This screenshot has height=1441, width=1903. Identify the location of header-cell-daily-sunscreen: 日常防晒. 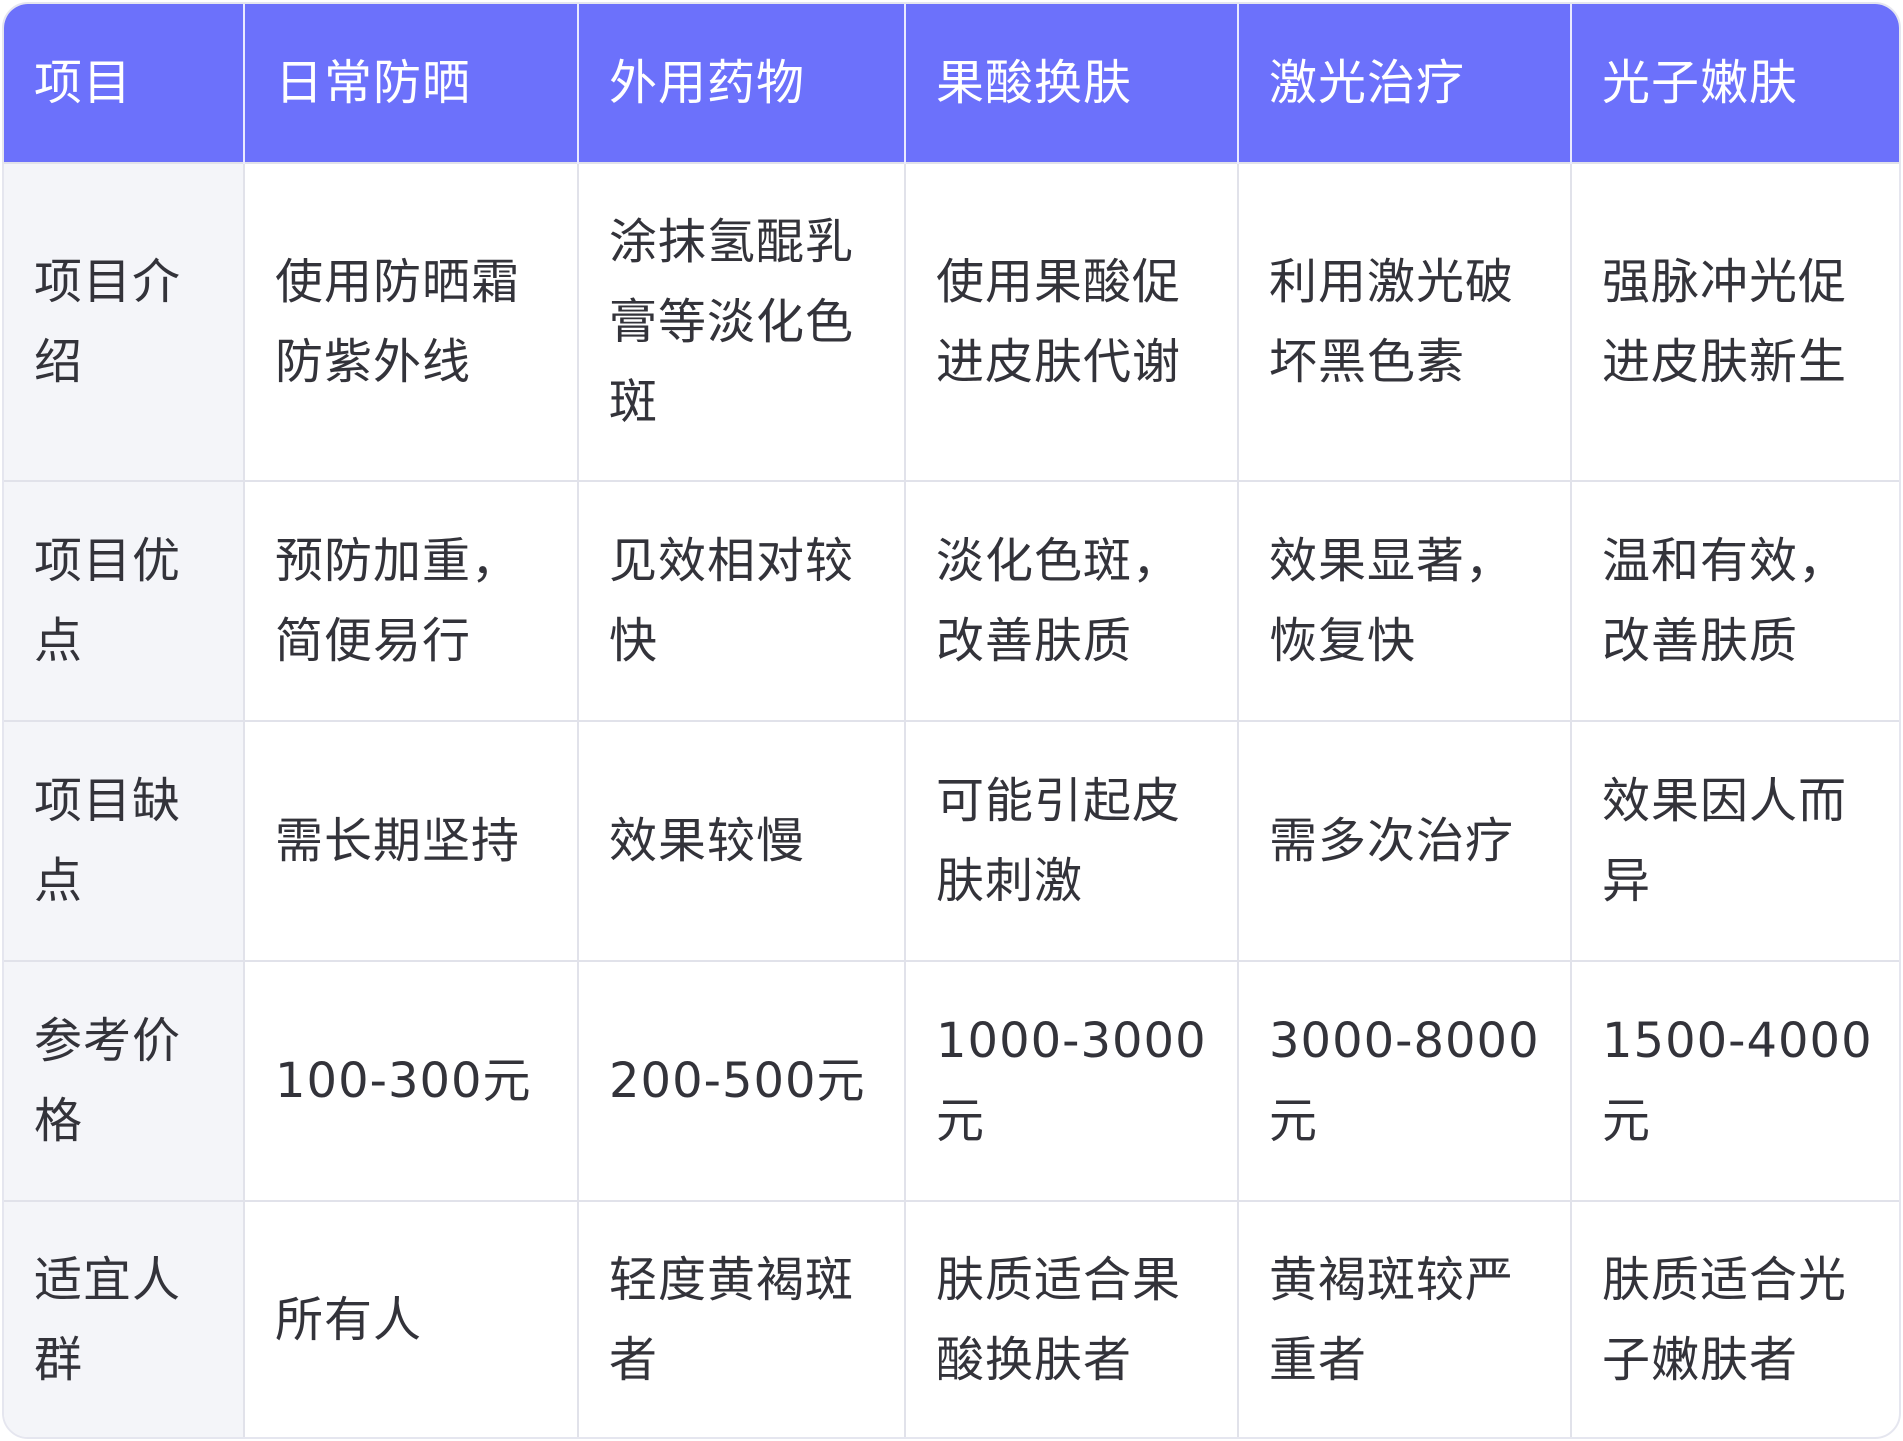
(410, 83).